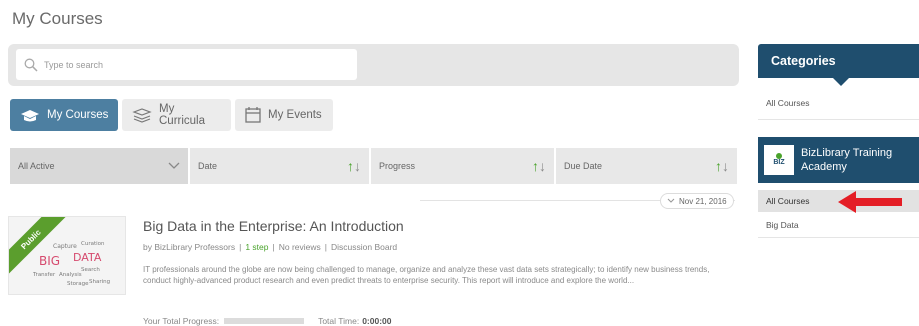  What do you see at coordinates (373, 65) in the screenshot?
I see `search-bar` at bounding box center [373, 65].